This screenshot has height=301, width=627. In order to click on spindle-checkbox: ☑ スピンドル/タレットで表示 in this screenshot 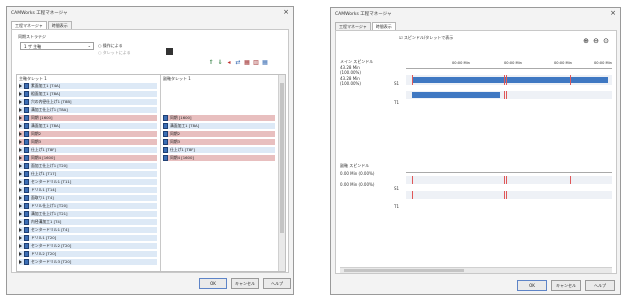, I will do `click(426, 38)`.